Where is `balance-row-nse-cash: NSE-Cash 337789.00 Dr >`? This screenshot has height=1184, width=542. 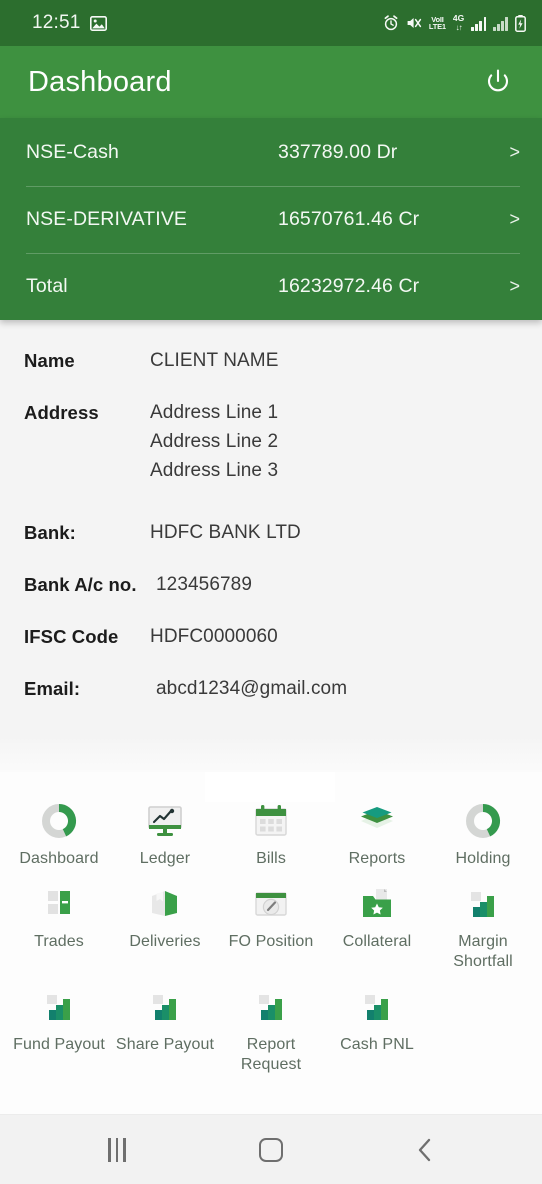
balance-row-nse-cash: NSE-Cash 337789.00 Dr > is located at coordinates (273, 152).